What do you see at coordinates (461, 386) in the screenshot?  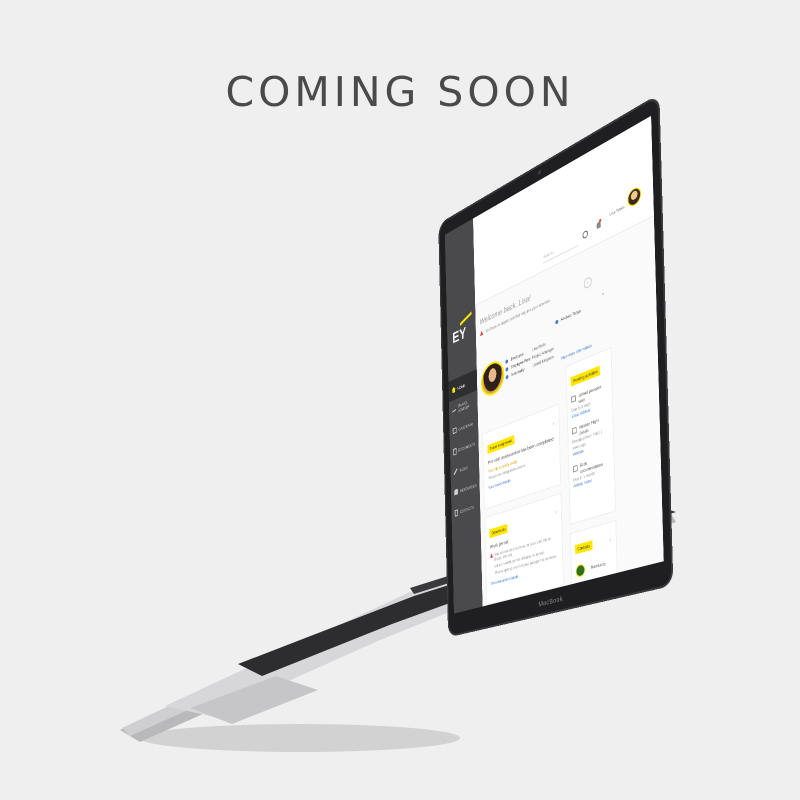 I see `sidebar-item-label: HOME` at bounding box center [461, 386].